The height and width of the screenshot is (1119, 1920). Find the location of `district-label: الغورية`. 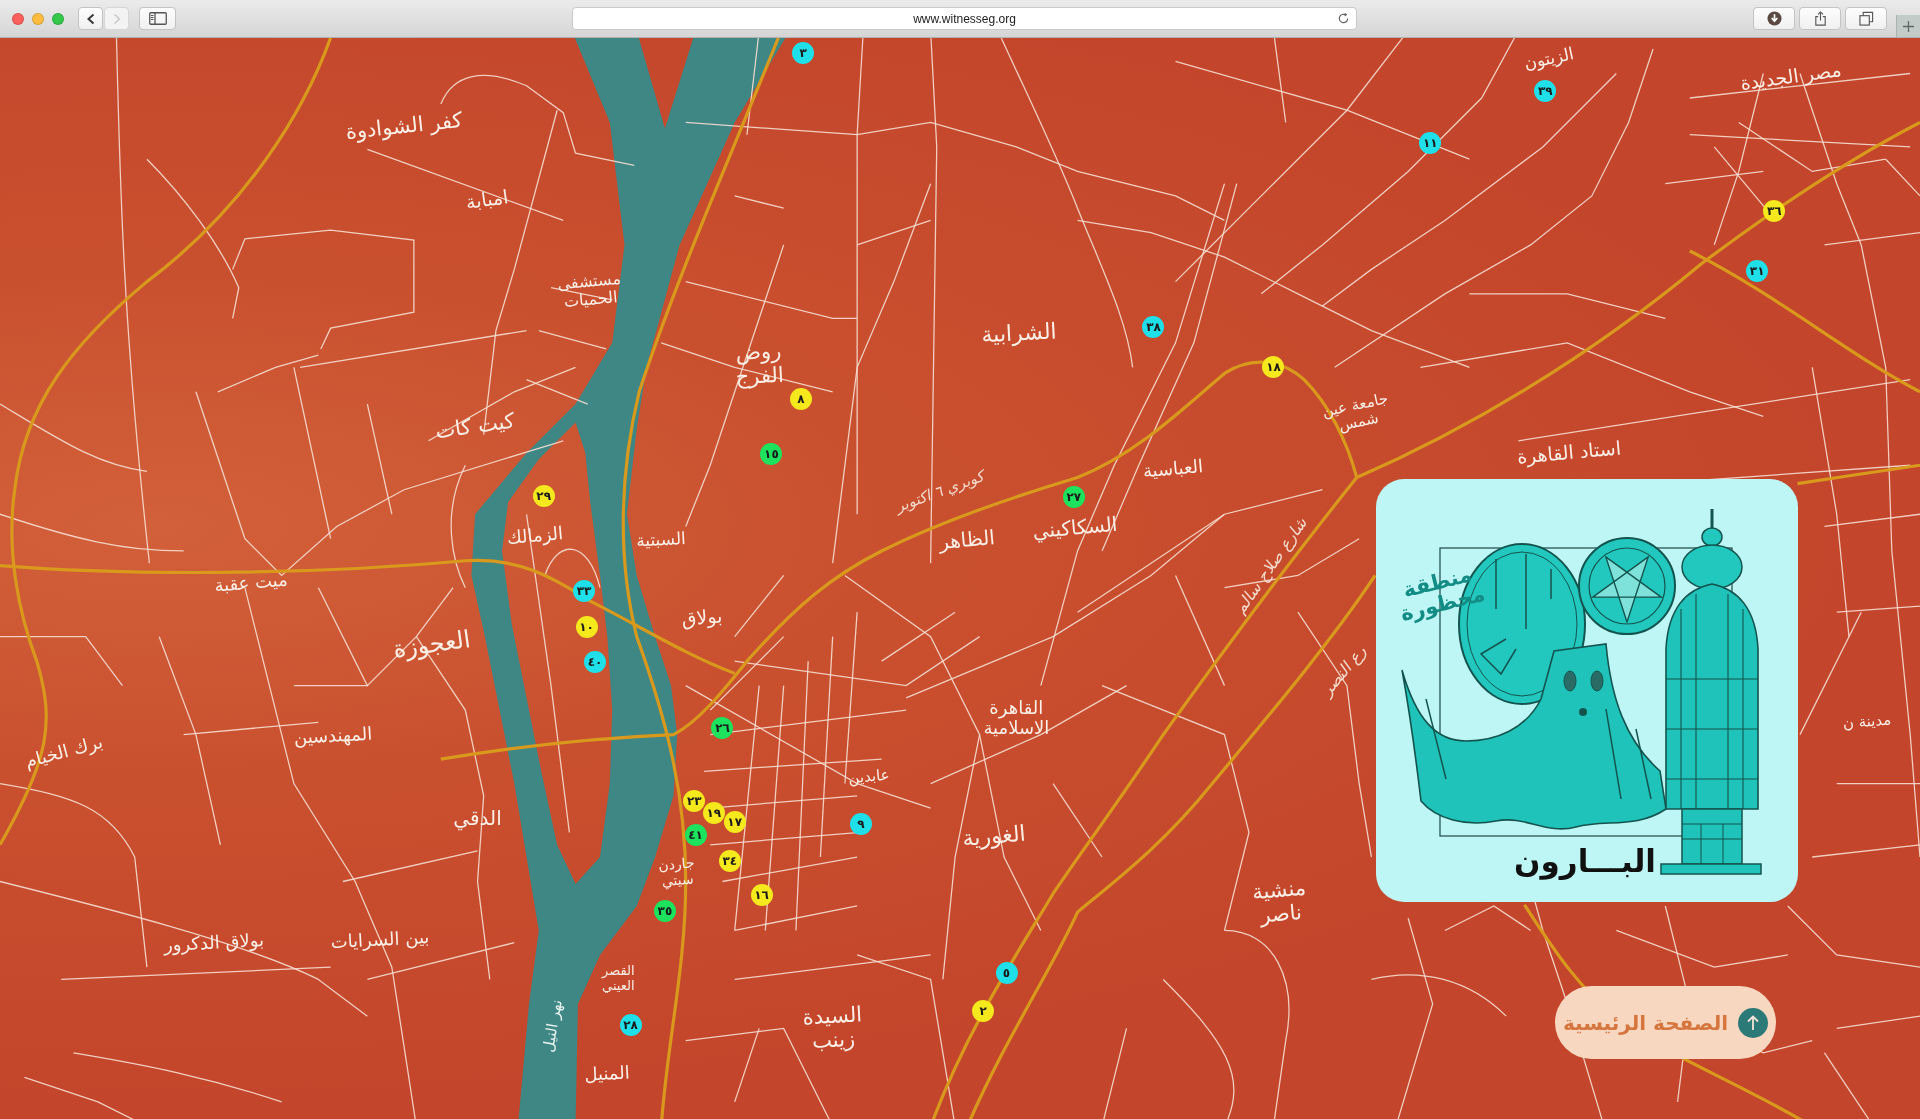

district-label: الغورية is located at coordinates (994, 836).